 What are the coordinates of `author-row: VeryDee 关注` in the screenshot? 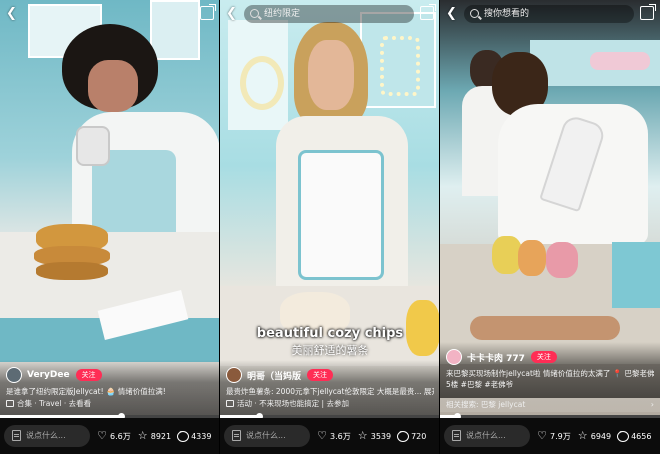 It's located at (110, 375).